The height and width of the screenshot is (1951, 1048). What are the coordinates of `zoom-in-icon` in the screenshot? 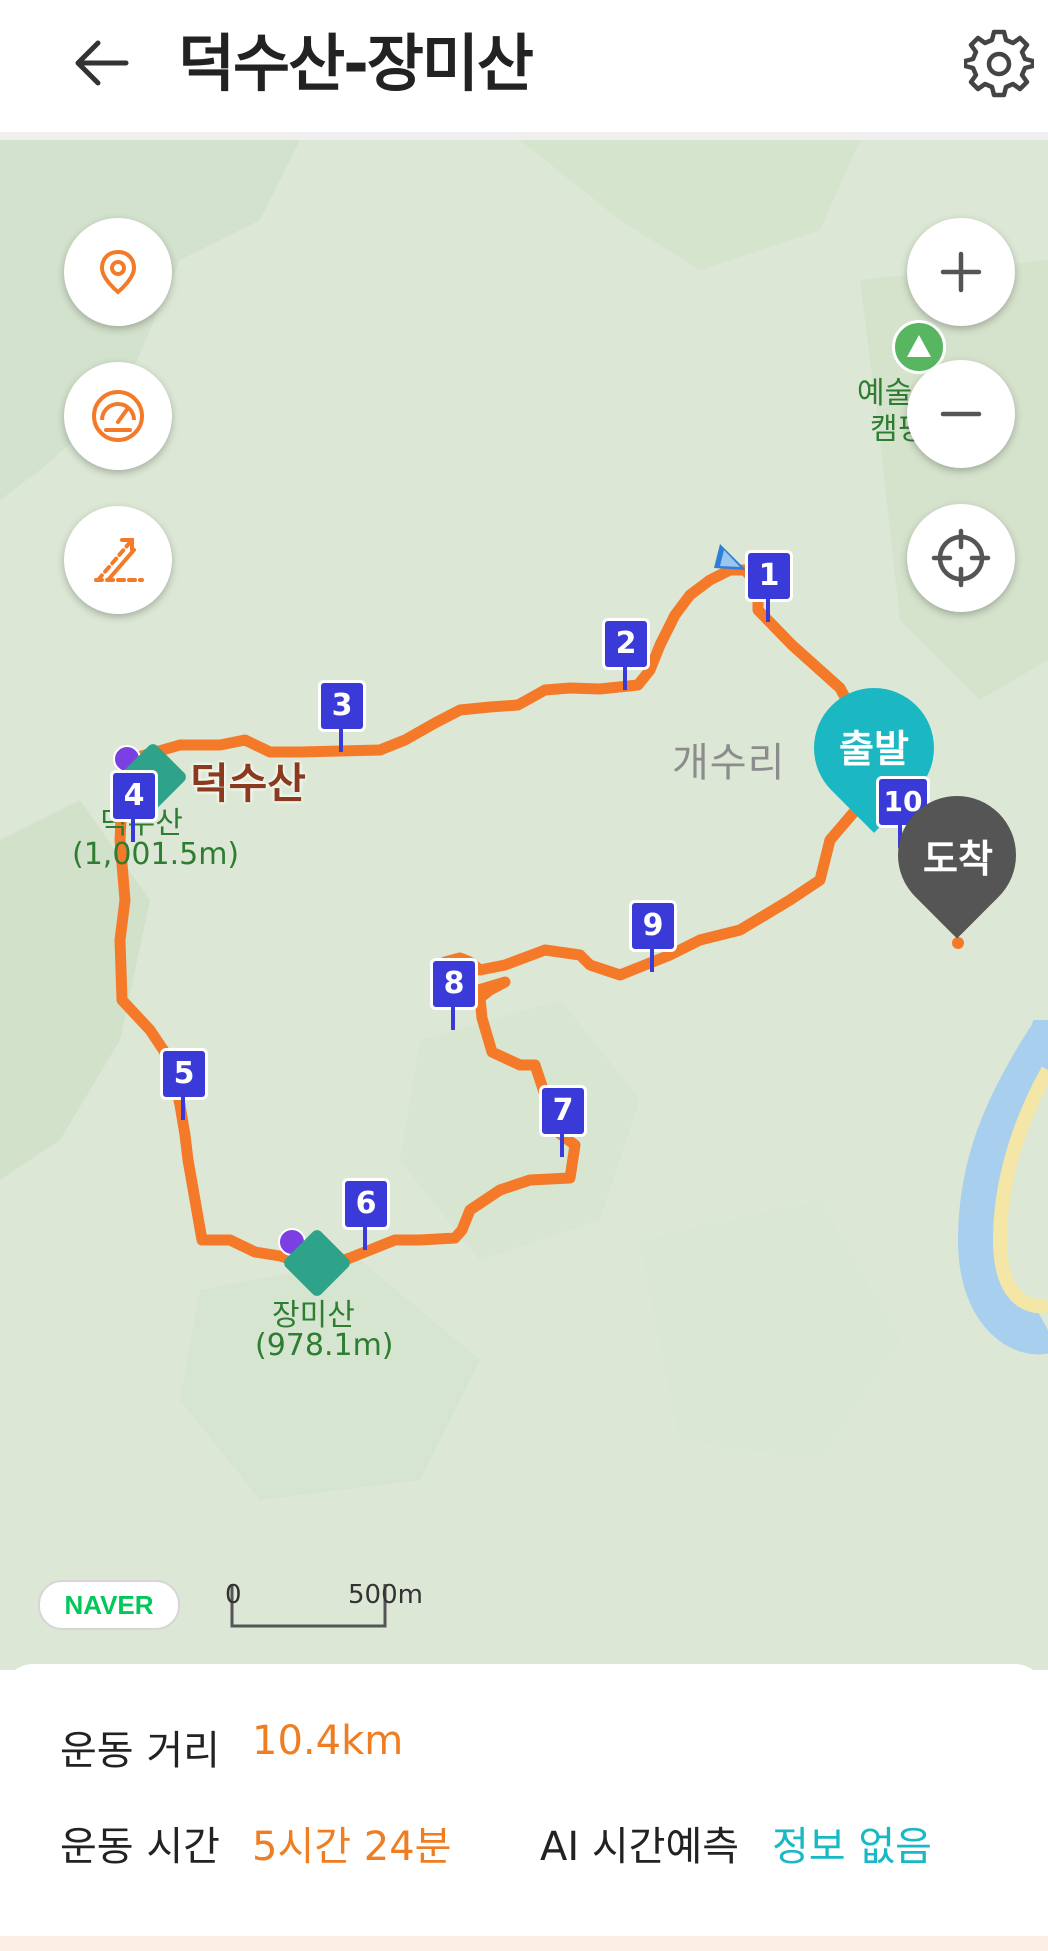 It's located at (961, 272).